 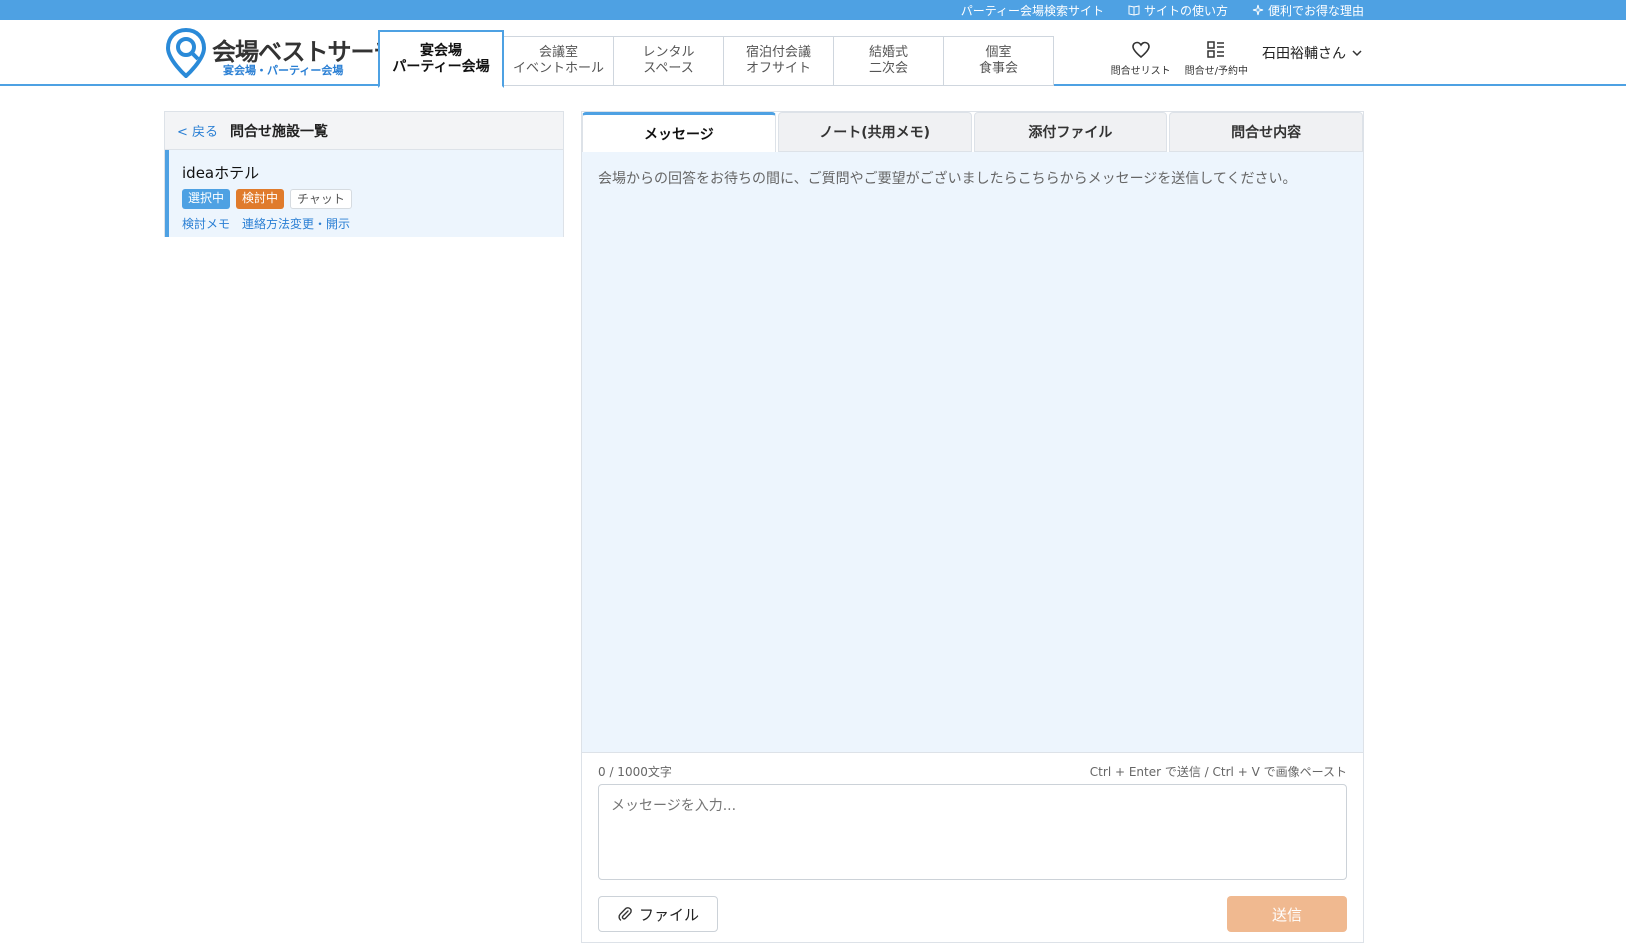 What do you see at coordinates (206, 199) in the screenshot?
I see `status-badge-selected: 選択中` at bounding box center [206, 199].